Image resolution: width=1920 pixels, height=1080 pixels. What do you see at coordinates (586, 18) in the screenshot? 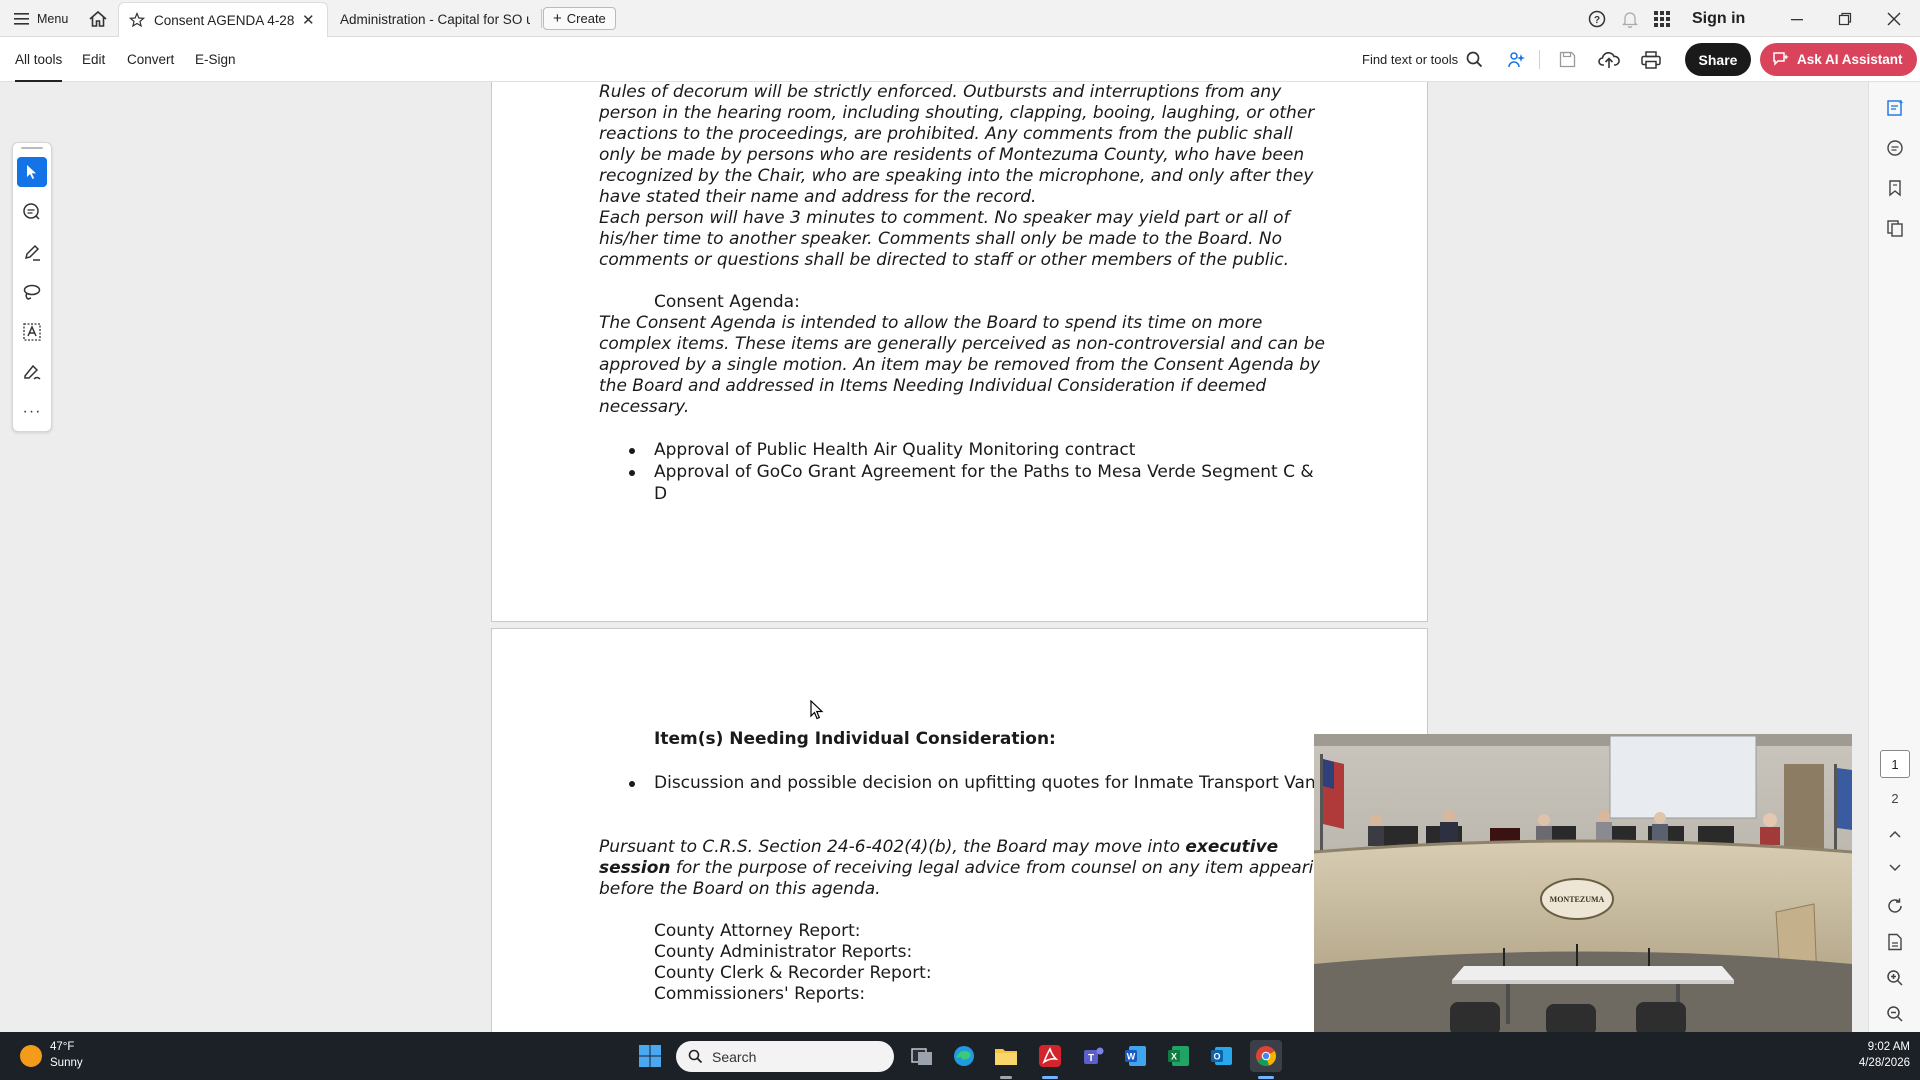
I see `create-label: Create` at bounding box center [586, 18].